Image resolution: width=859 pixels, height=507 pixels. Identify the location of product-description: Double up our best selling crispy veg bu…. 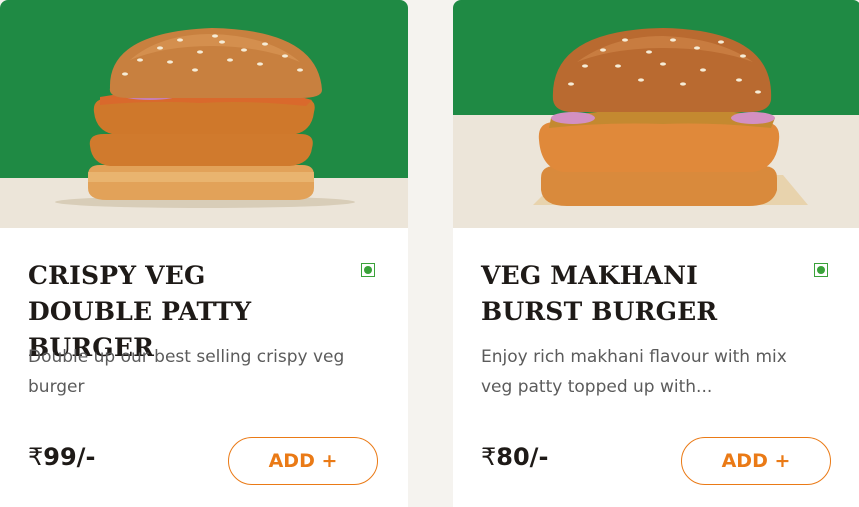
(186, 372).